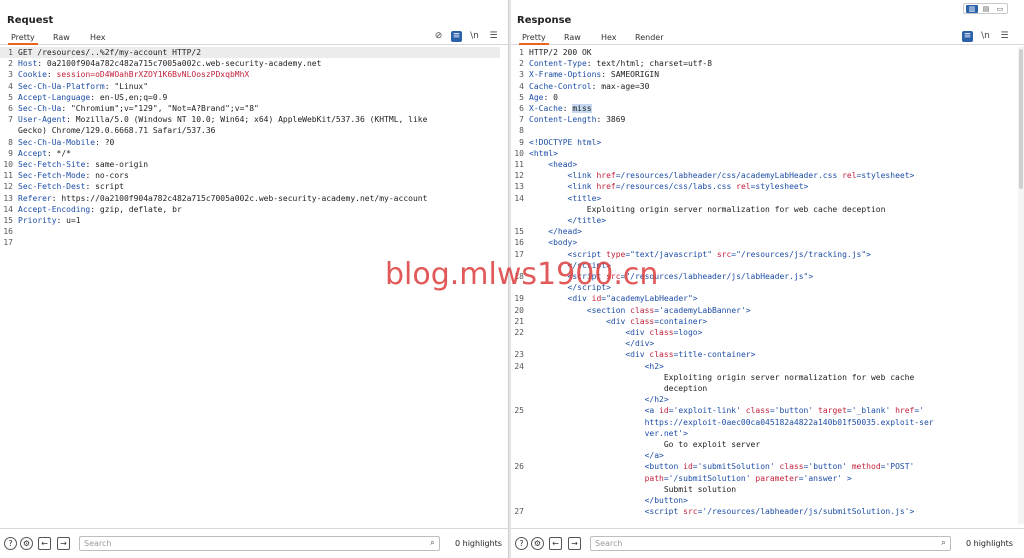 Image resolution: width=1024 pixels, height=558 pixels. What do you see at coordinates (61, 39) in the screenshot?
I see `request-tab-raw: Raw` at bounding box center [61, 39].